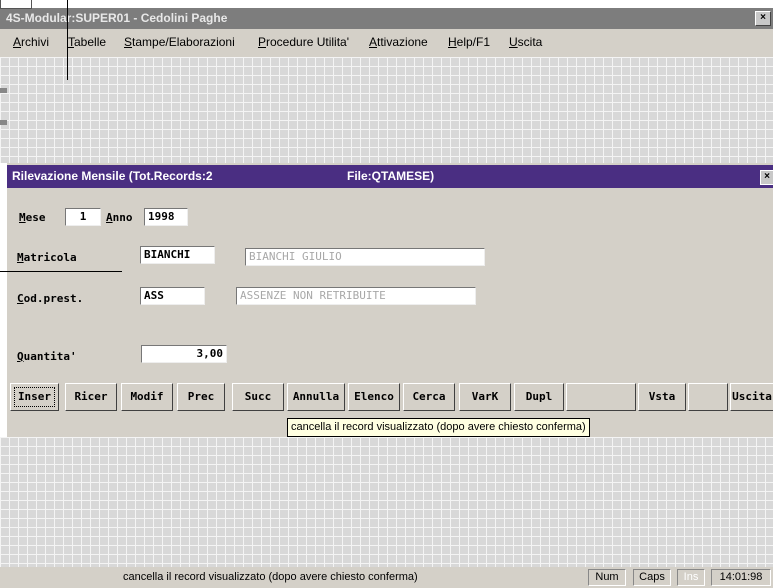  I want to click on cod-prest-label: Cod.prest., so click(50, 298).